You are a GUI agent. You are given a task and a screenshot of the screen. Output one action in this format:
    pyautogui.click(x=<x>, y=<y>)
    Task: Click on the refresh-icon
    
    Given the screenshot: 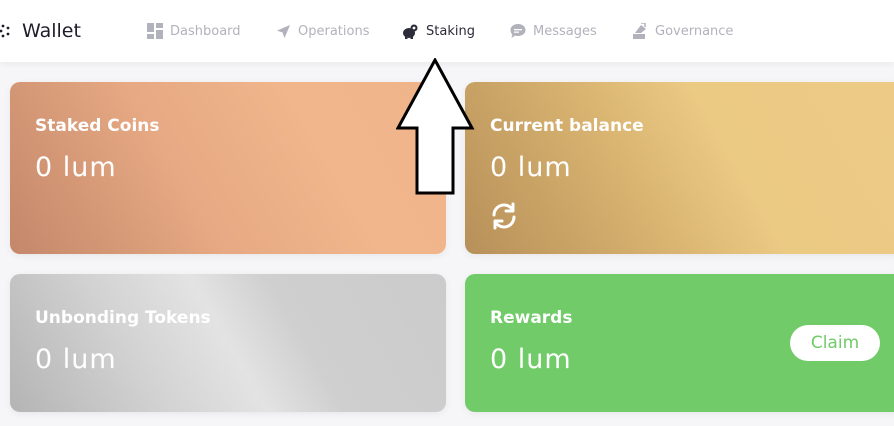 What is the action you would take?
    pyautogui.click(x=504, y=216)
    